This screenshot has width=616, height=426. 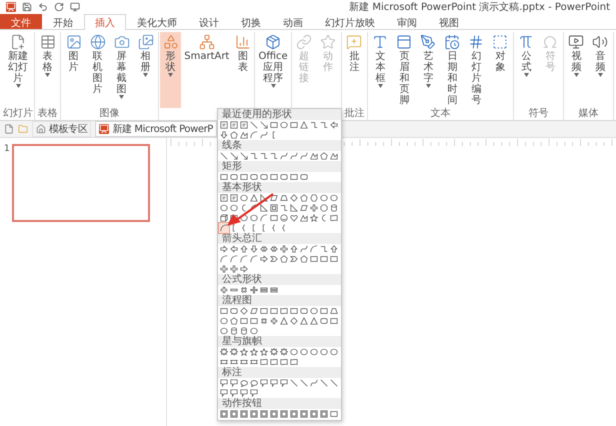 What do you see at coordinates (280, 187) in the screenshot?
I see `gallery-section-header: 基本形状` at bounding box center [280, 187].